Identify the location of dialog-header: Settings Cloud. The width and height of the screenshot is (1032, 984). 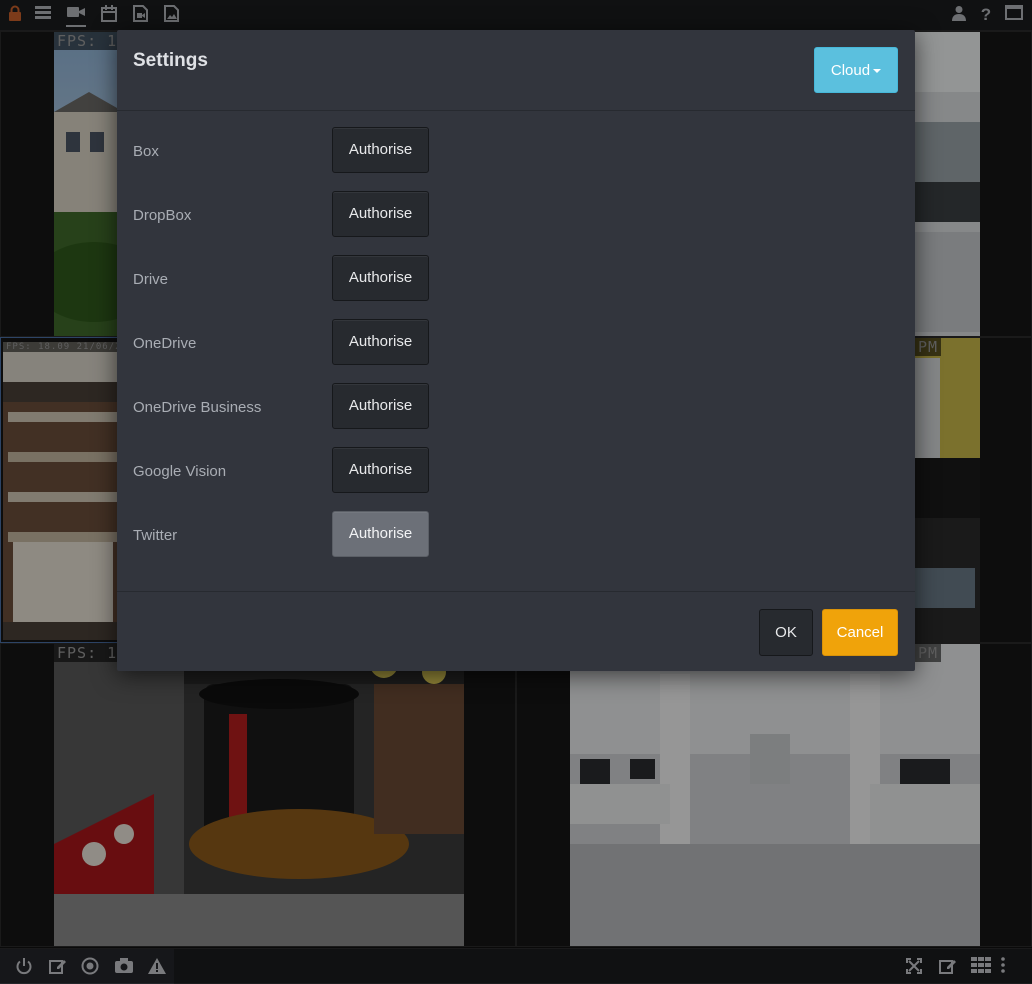
(516, 70).